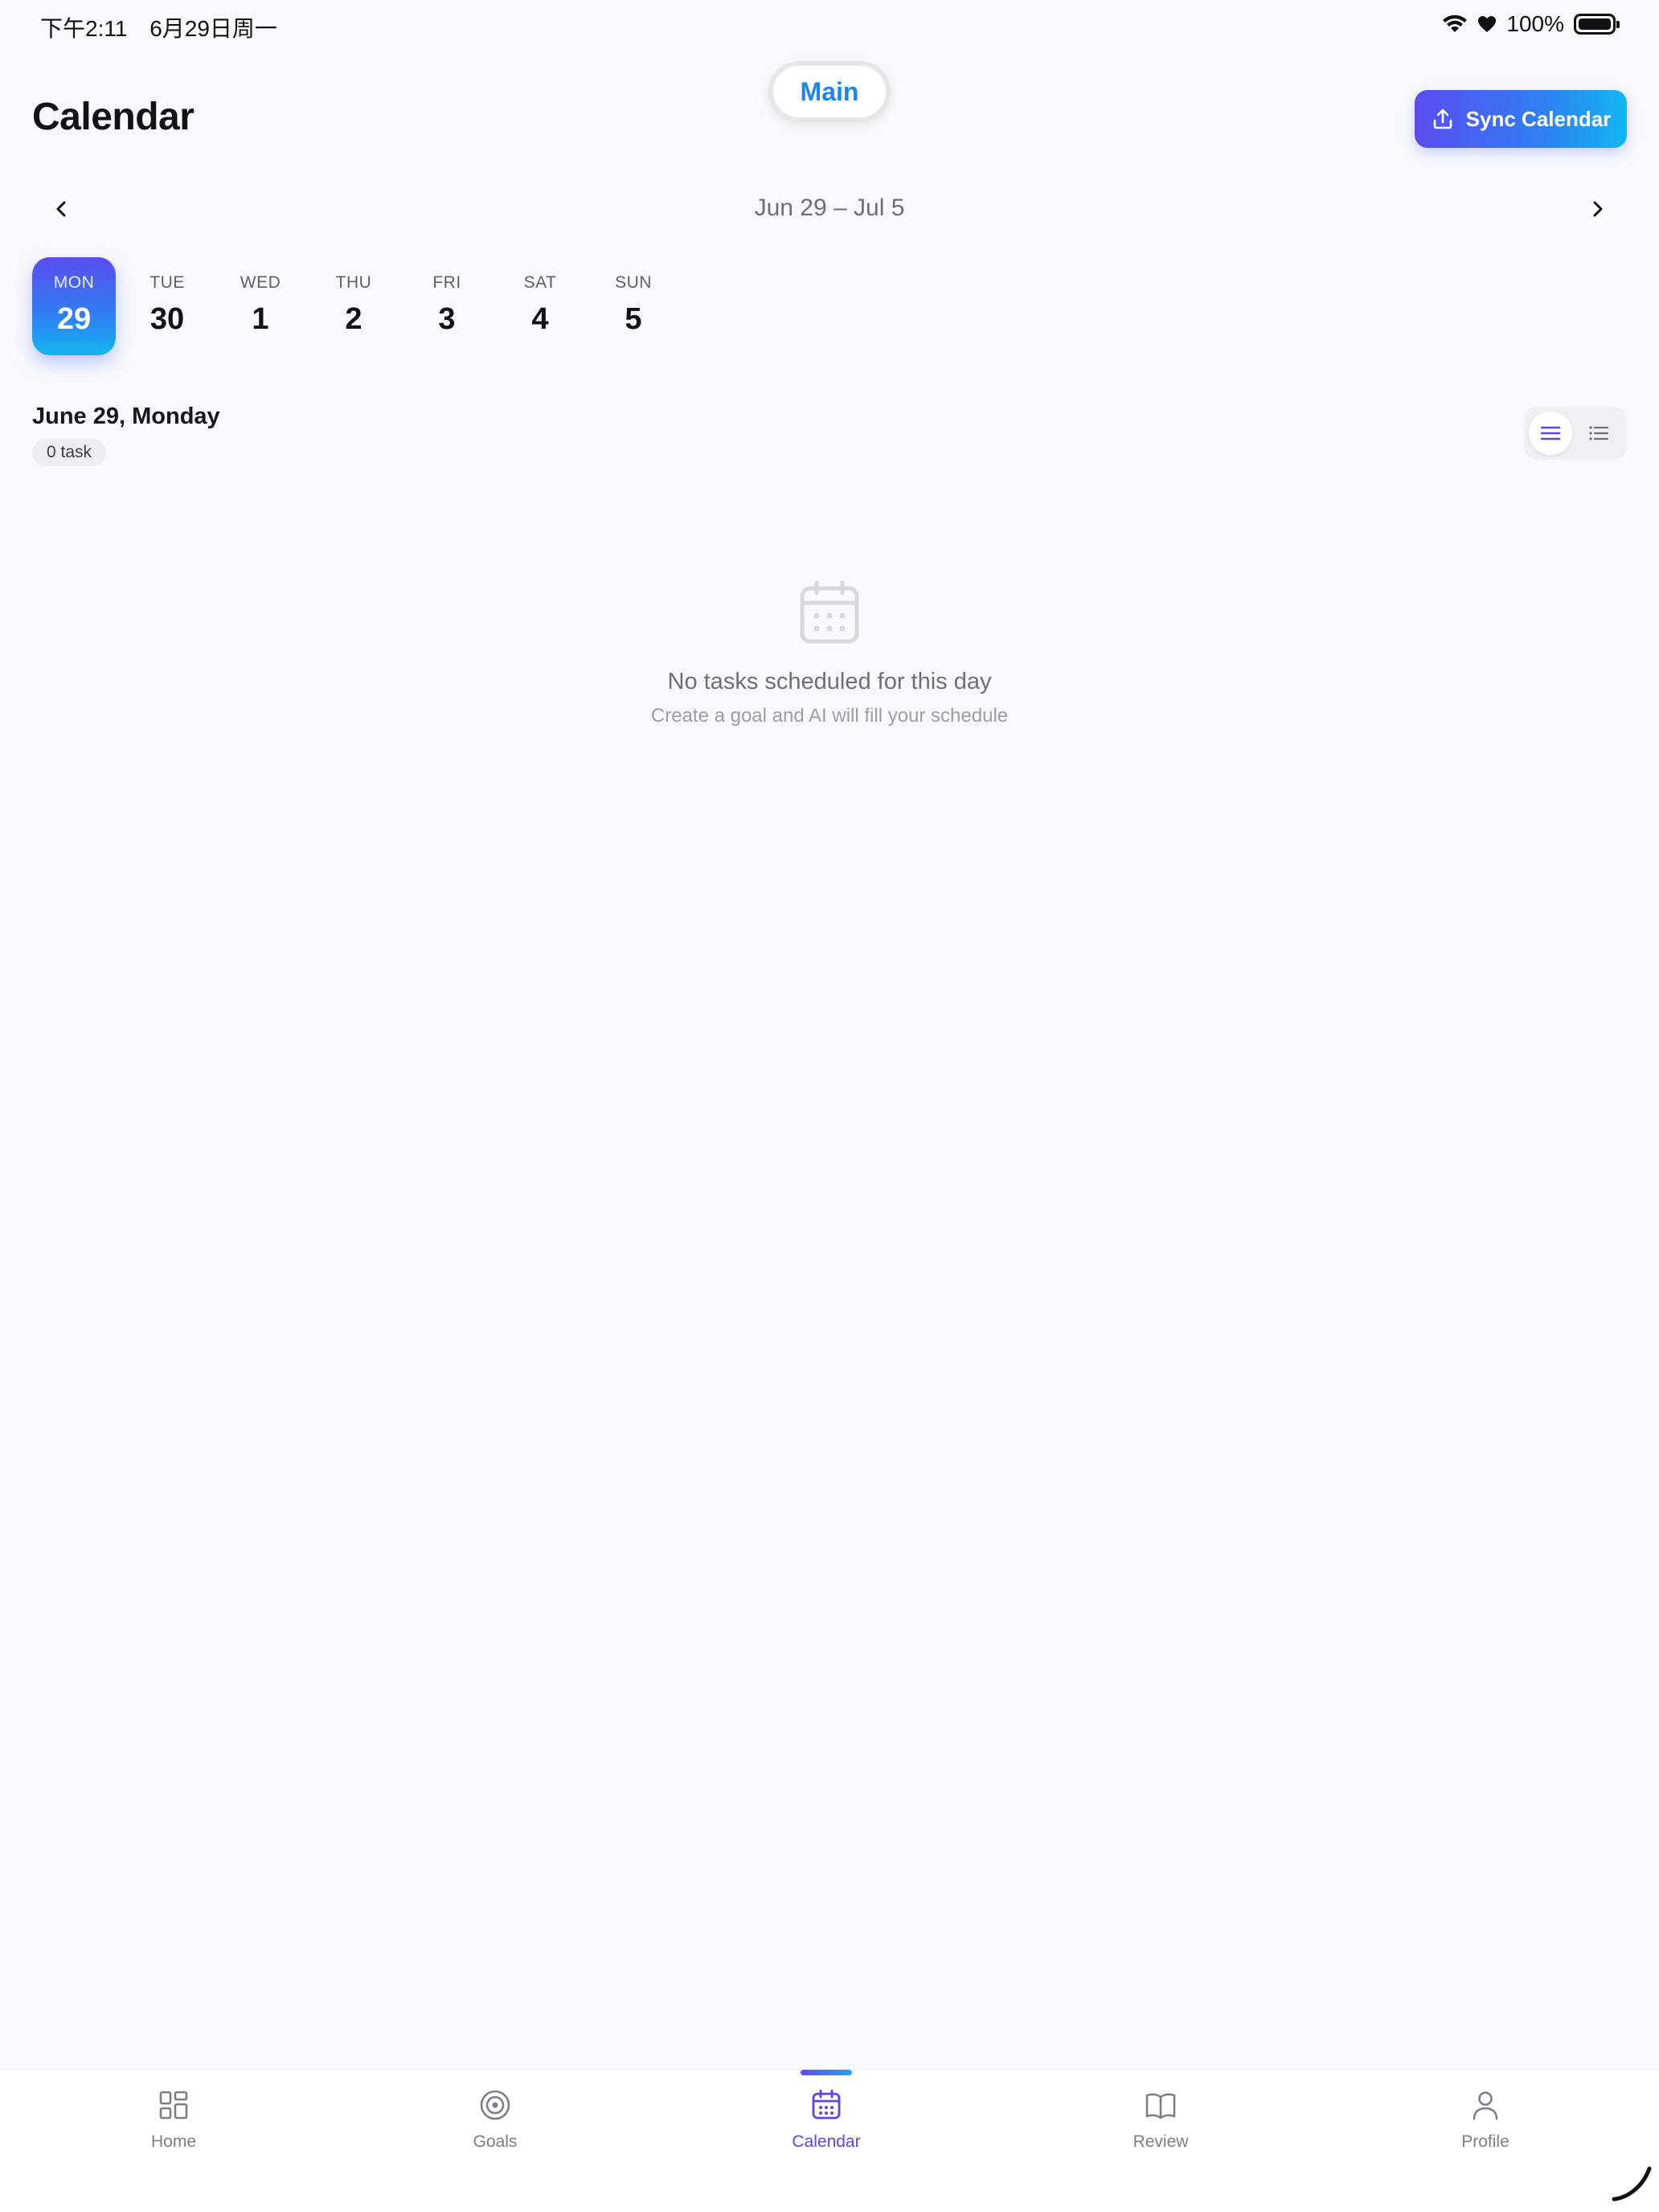  Describe the element at coordinates (826, 2104) in the screenshot. I see `calendar-icon` at that location.